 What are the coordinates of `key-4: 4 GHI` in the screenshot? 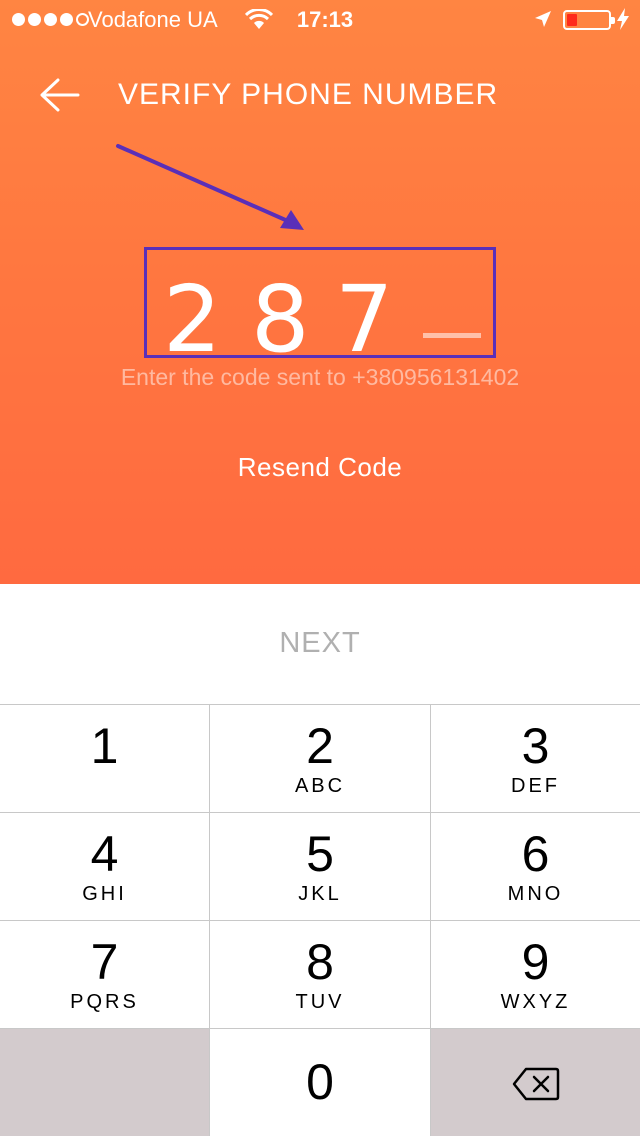 It's located at (104, 866).